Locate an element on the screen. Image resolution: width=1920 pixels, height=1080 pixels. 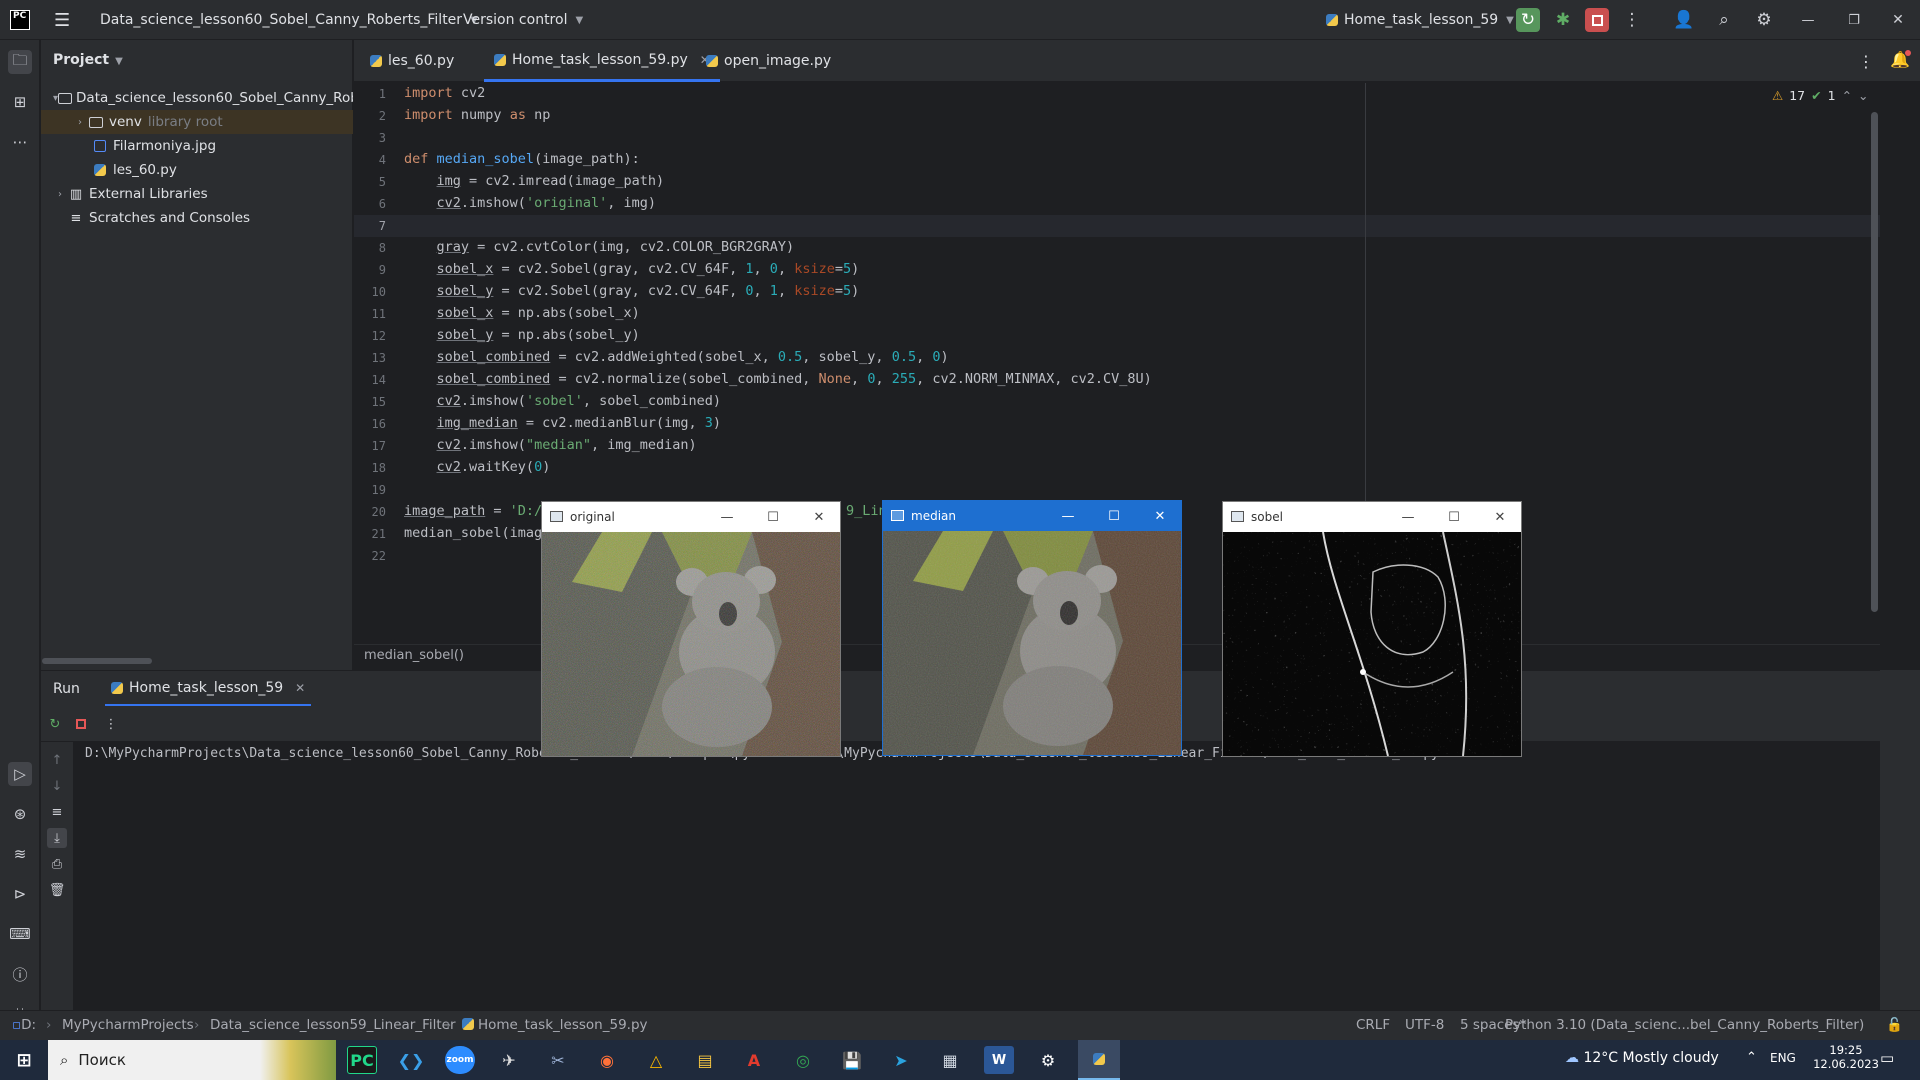
zoom-icon: zoom is located at coordinates (460, 1060).